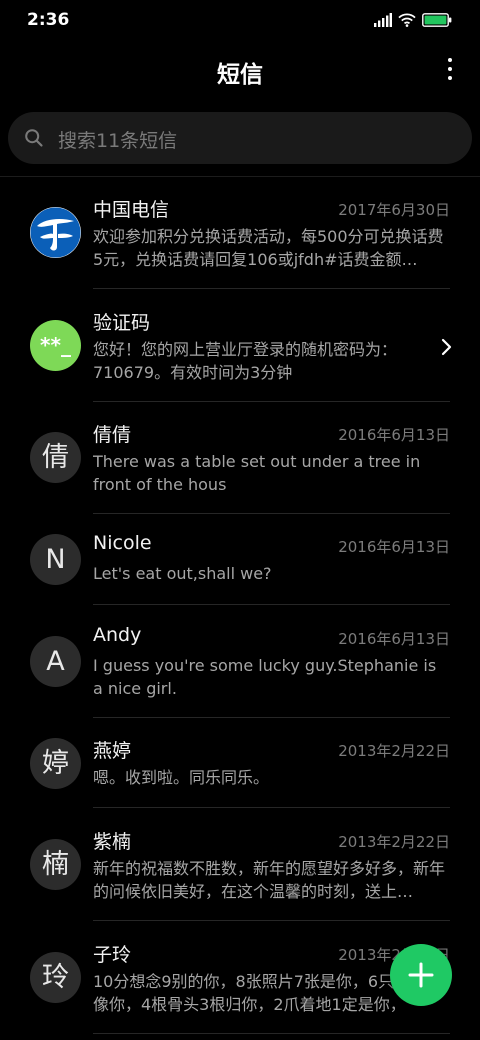 This screenshot has width=480, height=1040. What do you see at coordinates (394, 210) in the screenshot?
I see `message-date: 2017年6月30日` at bounding box center [394, 210].